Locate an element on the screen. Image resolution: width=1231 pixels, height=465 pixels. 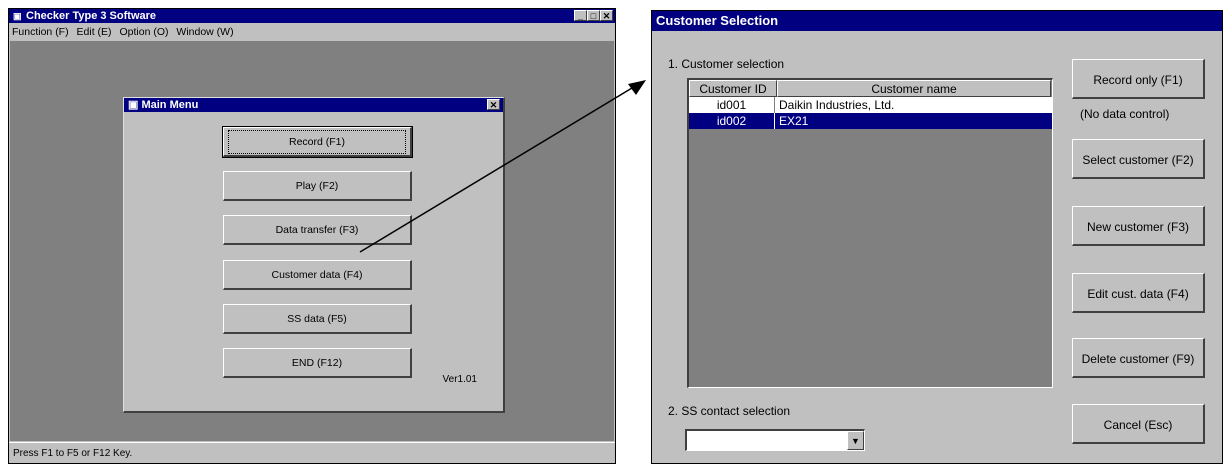
app-icon: ▣ is located at coordinates (17, 16).